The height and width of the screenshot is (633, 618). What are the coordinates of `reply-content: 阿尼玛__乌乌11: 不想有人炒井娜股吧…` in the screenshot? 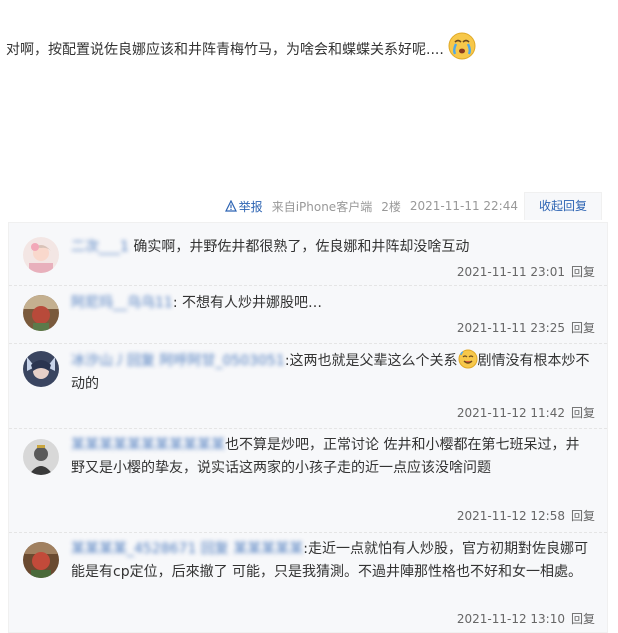 It's located at (331, 303).